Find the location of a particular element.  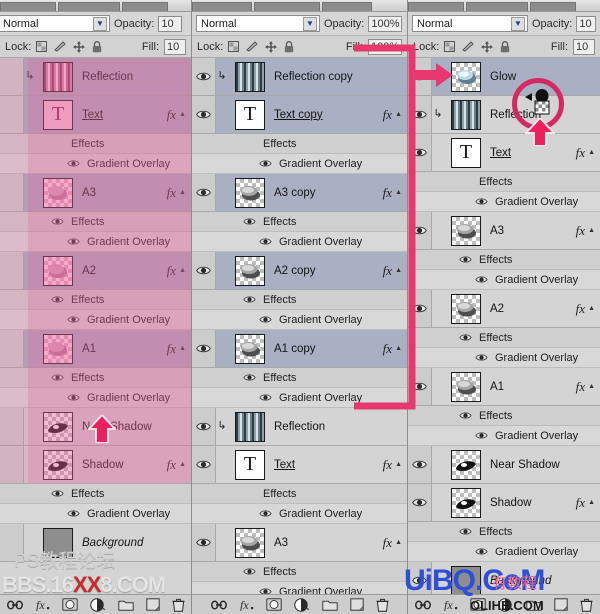

layer-name: Near Shadow is located at coordinates (544, 465).